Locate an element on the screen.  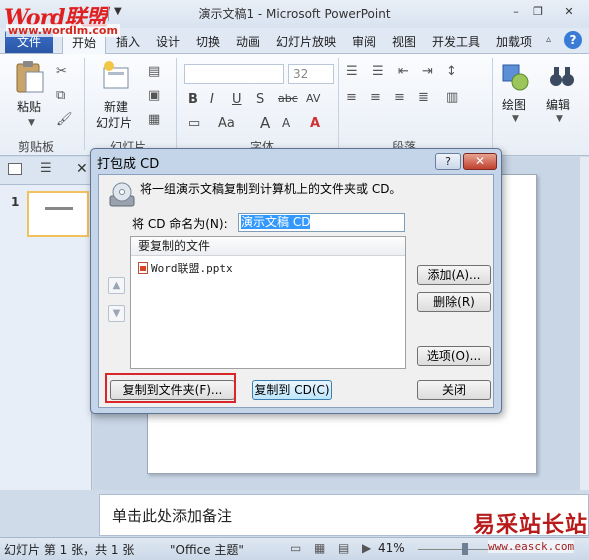
list-item: Word联盟.pptx is located at coordinates (185, 269).